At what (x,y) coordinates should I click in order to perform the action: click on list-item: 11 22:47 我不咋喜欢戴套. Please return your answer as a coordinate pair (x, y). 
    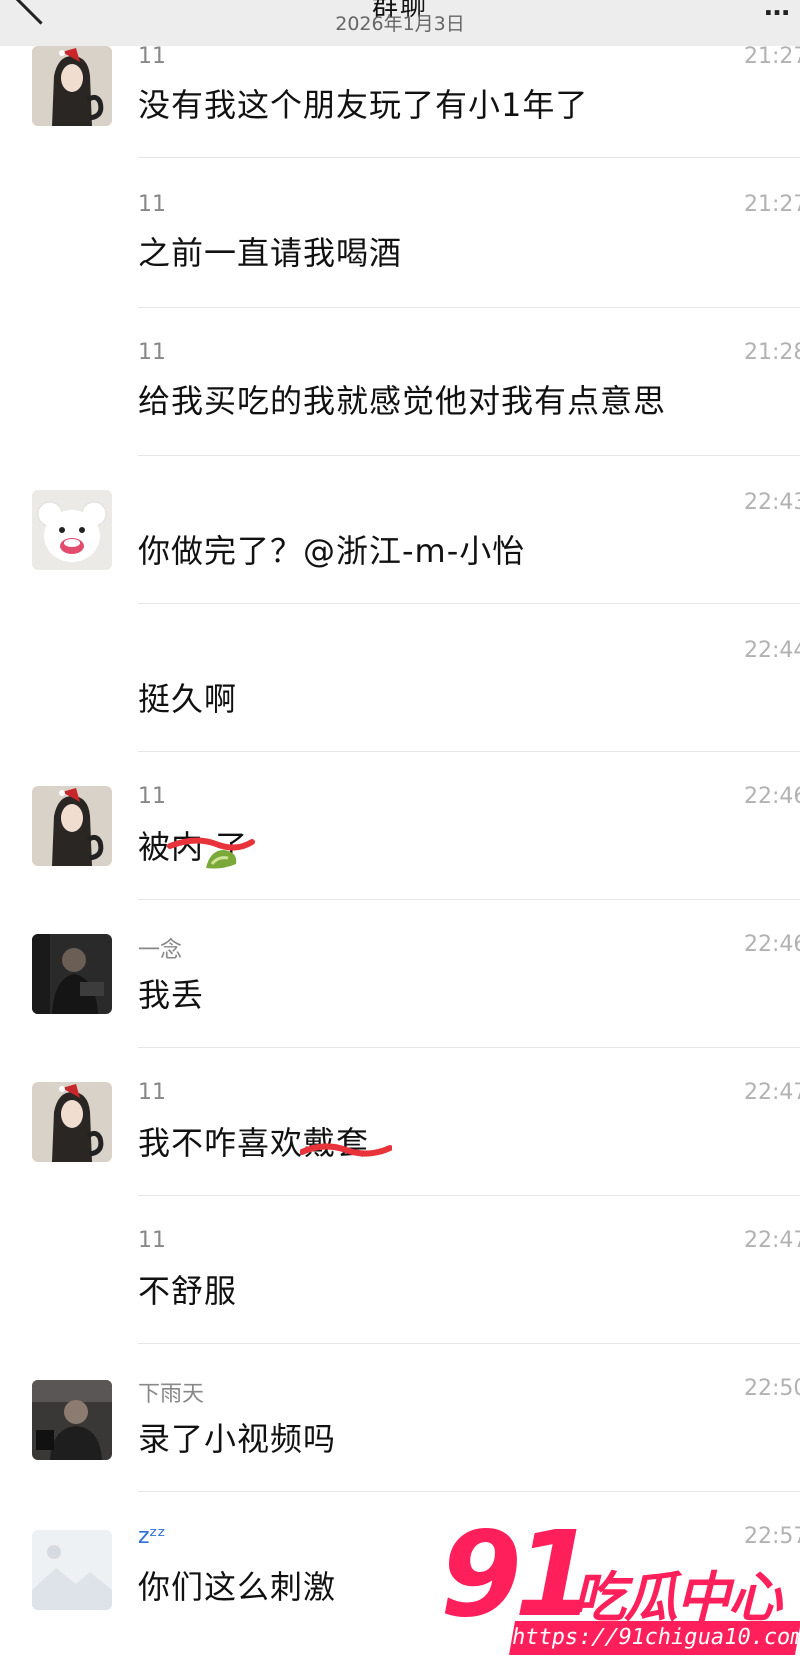
    Looking at the image, I should click on (400, 1122).